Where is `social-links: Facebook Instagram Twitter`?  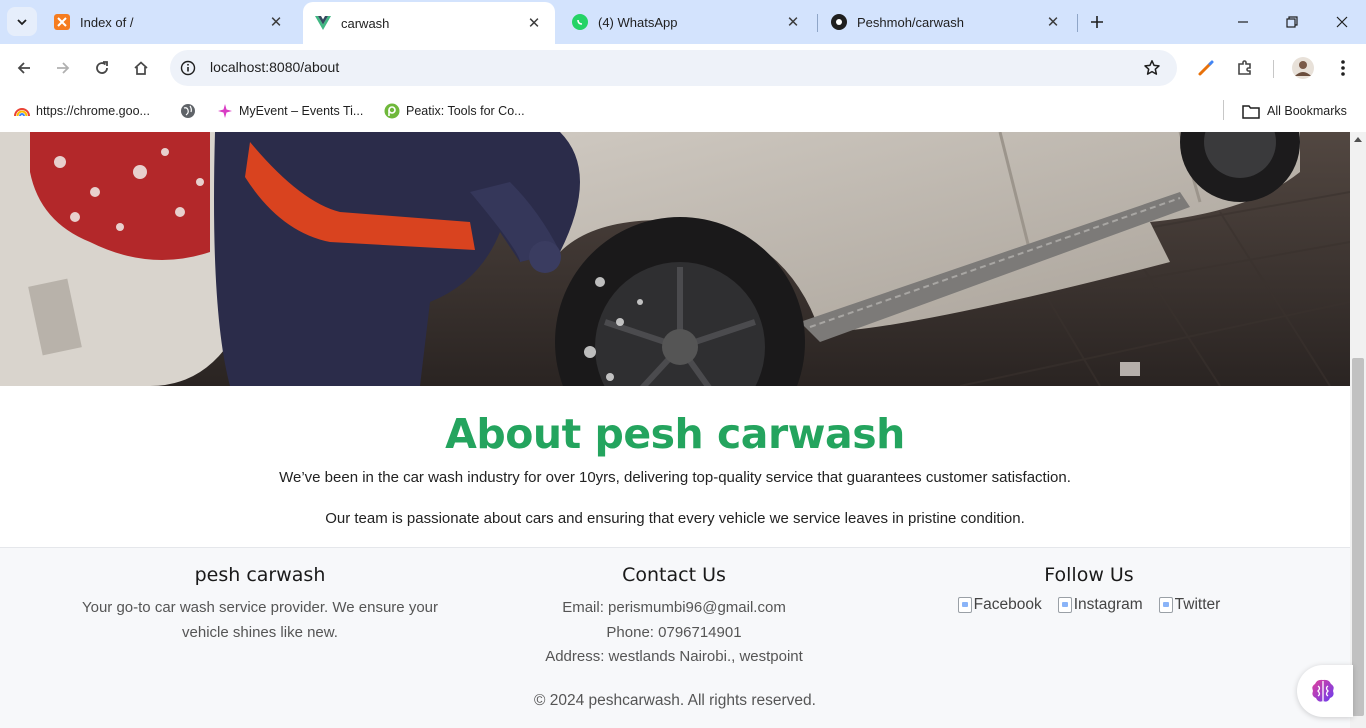 social-links: Facebook Instagram Twitter is located at coordinates (1089, 605).